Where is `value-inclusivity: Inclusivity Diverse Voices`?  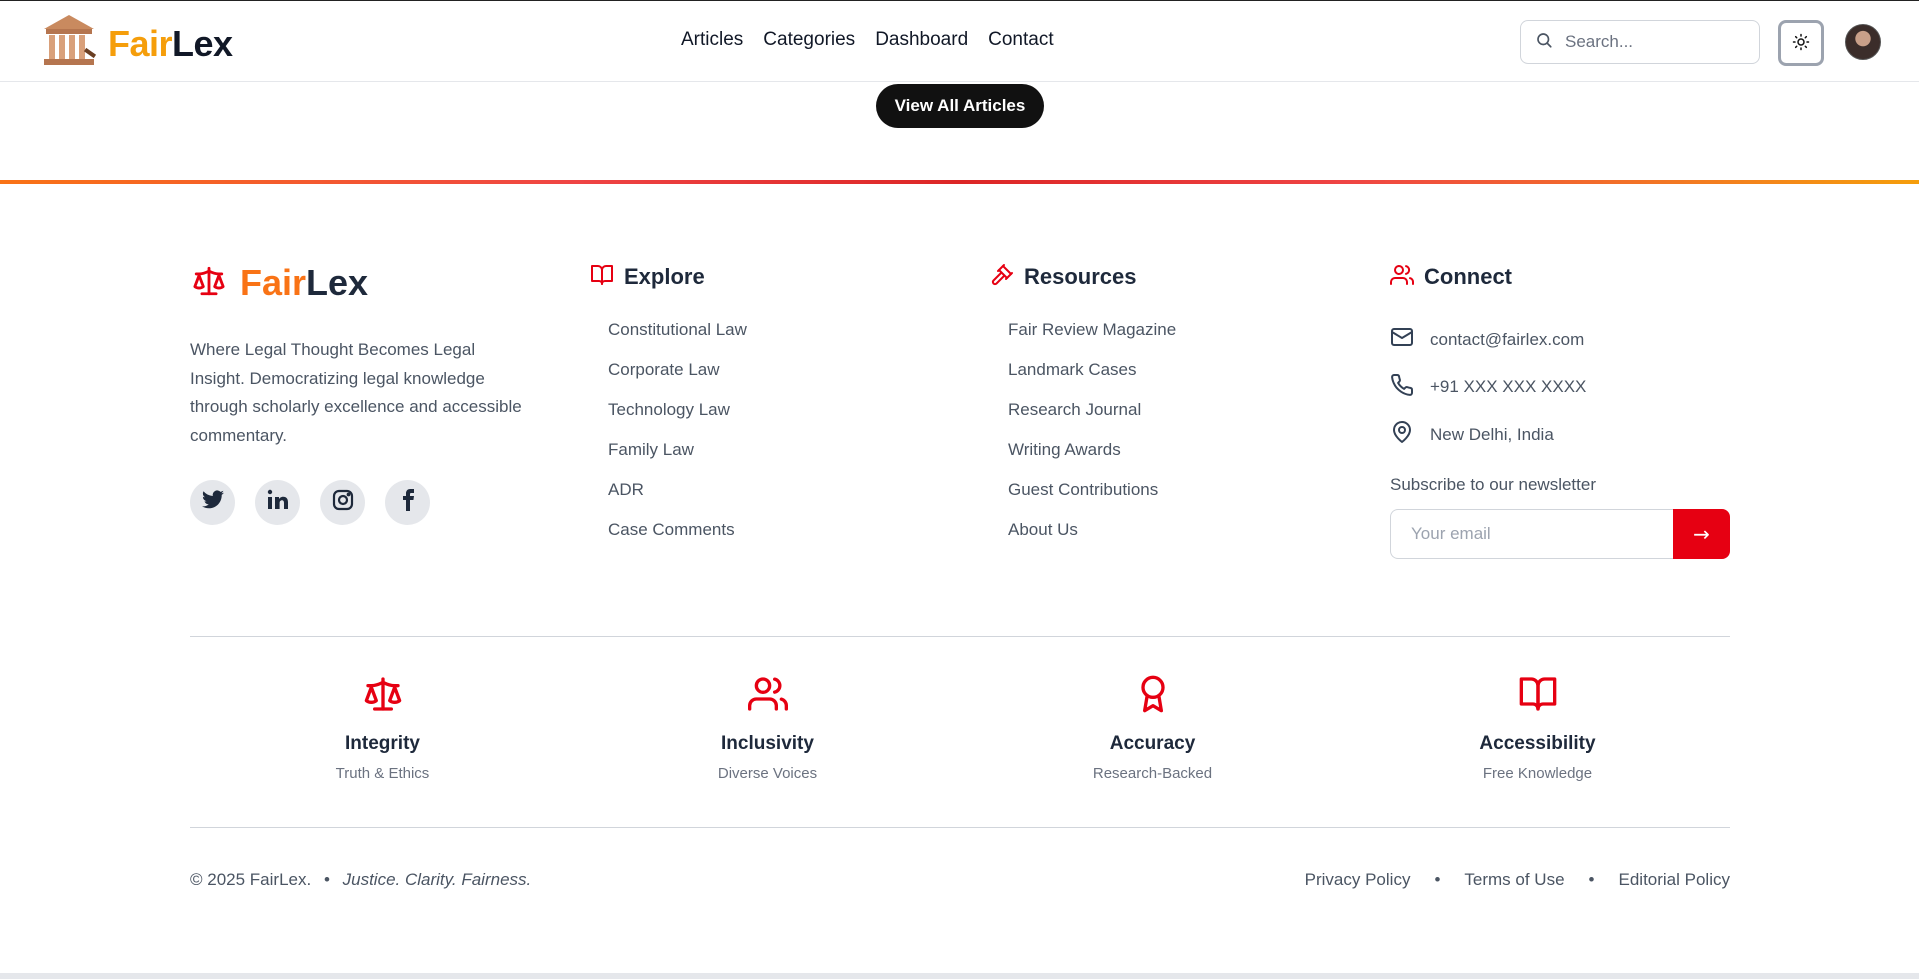 value-inclusivity: Inclusivity Diverse Voices is located at coordinates (767, 728).